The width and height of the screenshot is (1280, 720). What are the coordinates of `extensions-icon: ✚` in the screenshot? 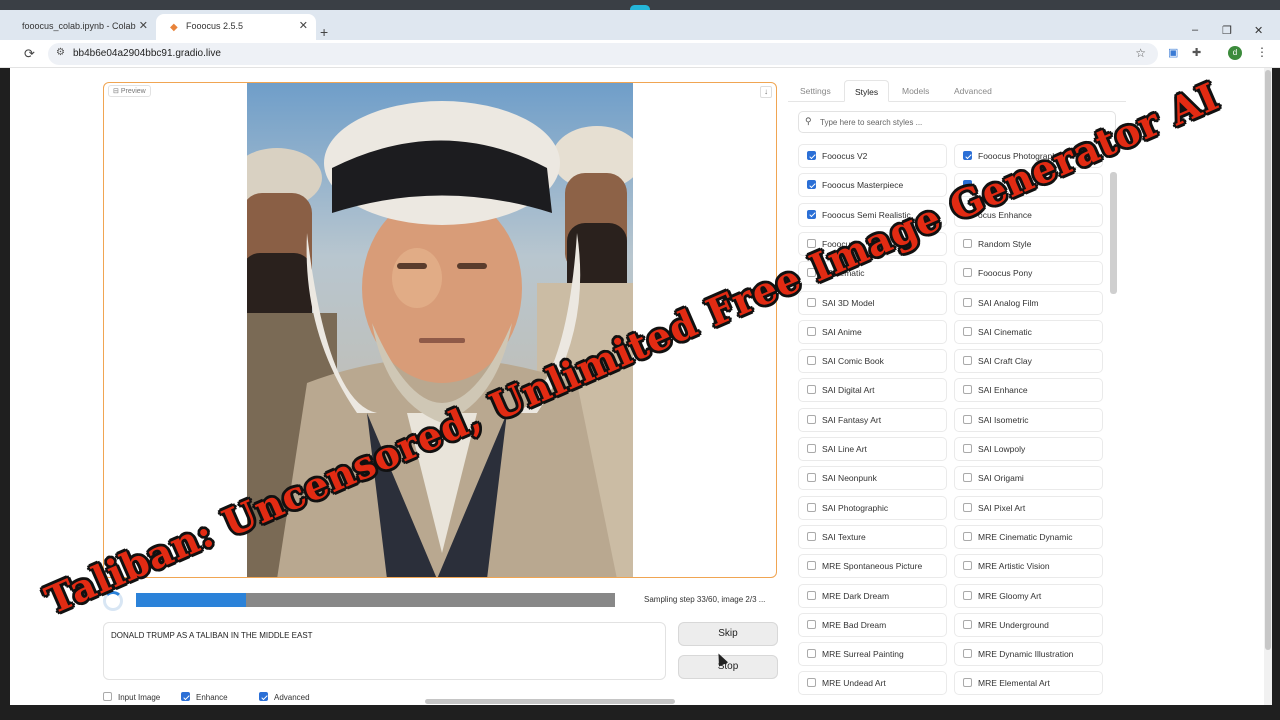 It's located at (1196, 52).